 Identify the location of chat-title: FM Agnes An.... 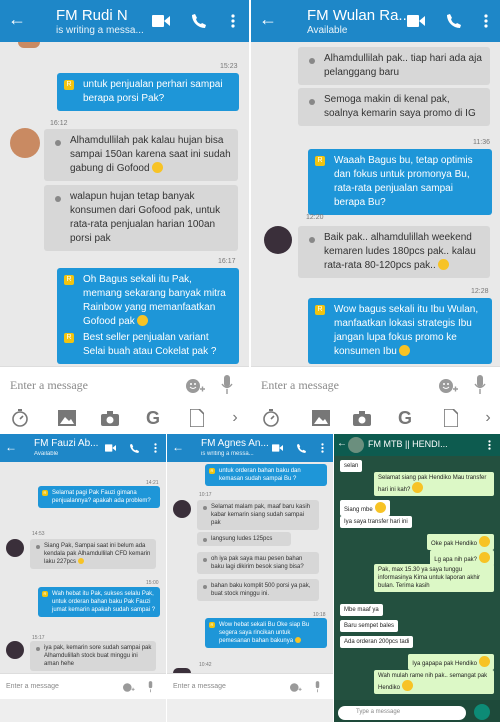
(235, 443).